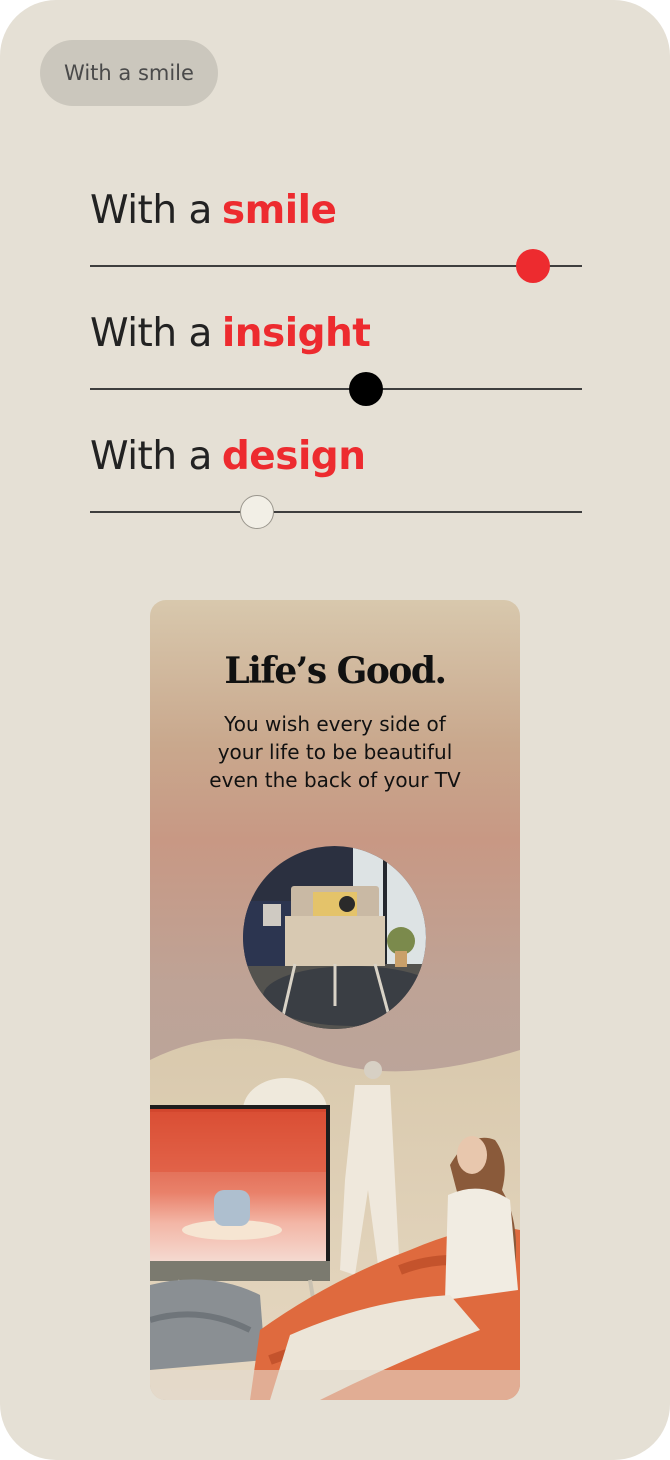 This screenshot has height=1460, width=670. I want to click on slider-highlight: design, so click(293, 456).